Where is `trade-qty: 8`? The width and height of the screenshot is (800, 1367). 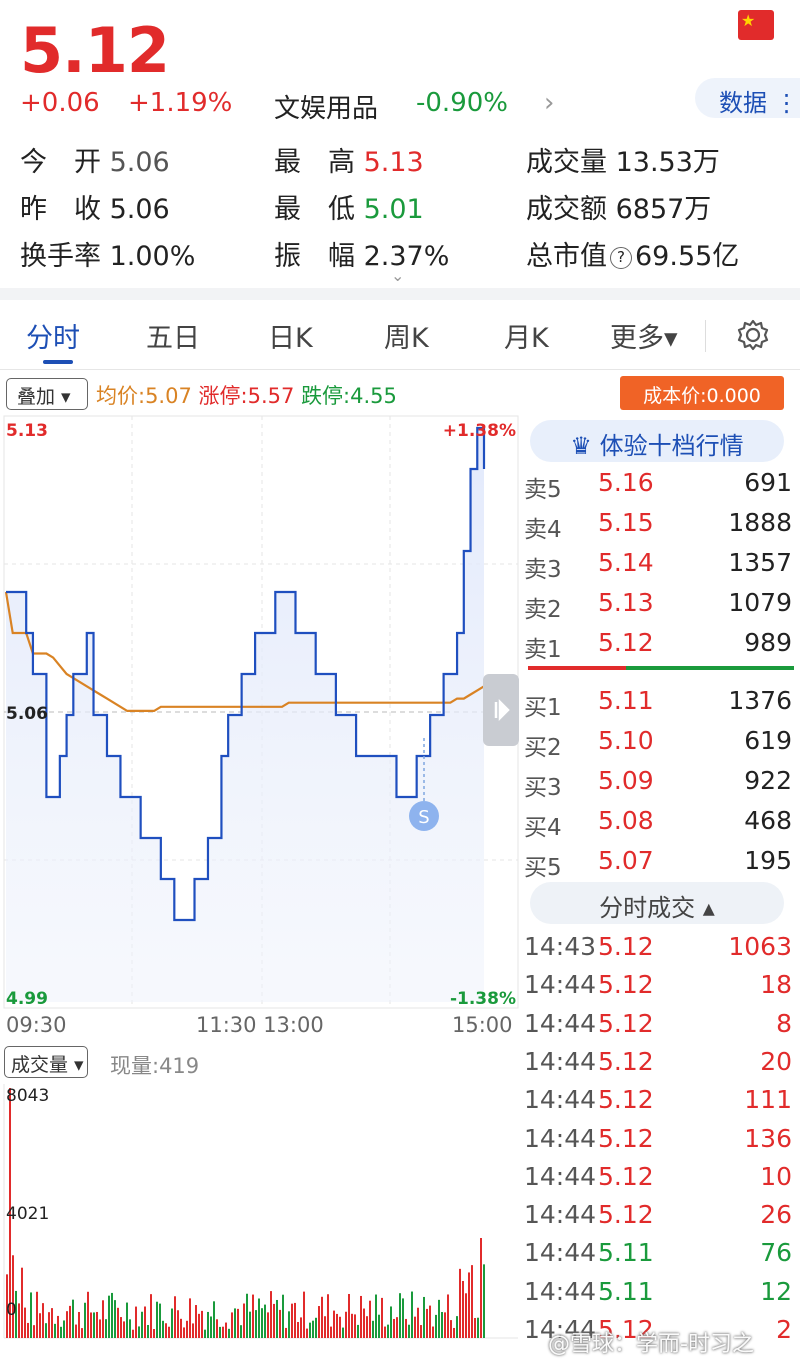 trade-qty: 8 is located at coordinates (784, 1023).